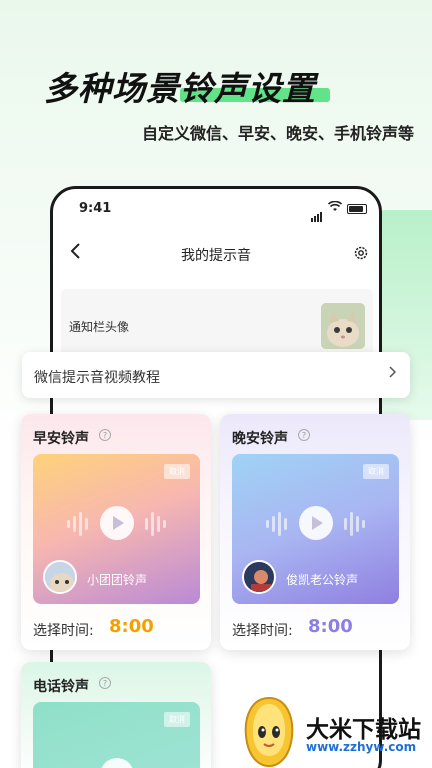  I want to click on call-ringtone-card: 电话铃声 ? 取消, so click(116, 715).